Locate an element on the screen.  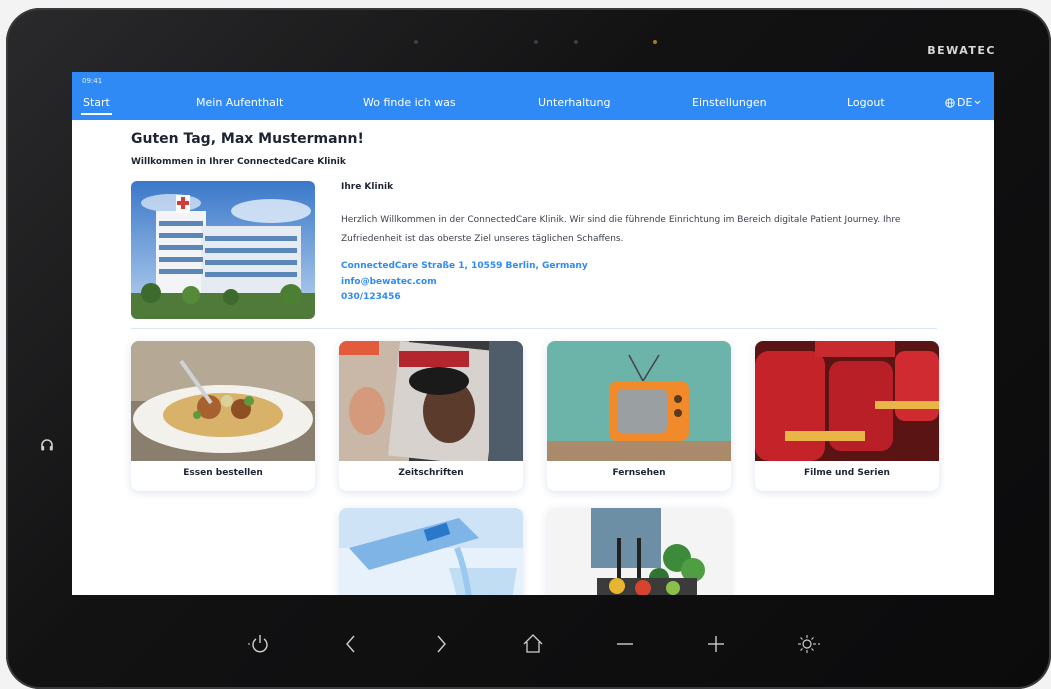
tile-label: Essen bestellen is located at coordinates (223, 473).